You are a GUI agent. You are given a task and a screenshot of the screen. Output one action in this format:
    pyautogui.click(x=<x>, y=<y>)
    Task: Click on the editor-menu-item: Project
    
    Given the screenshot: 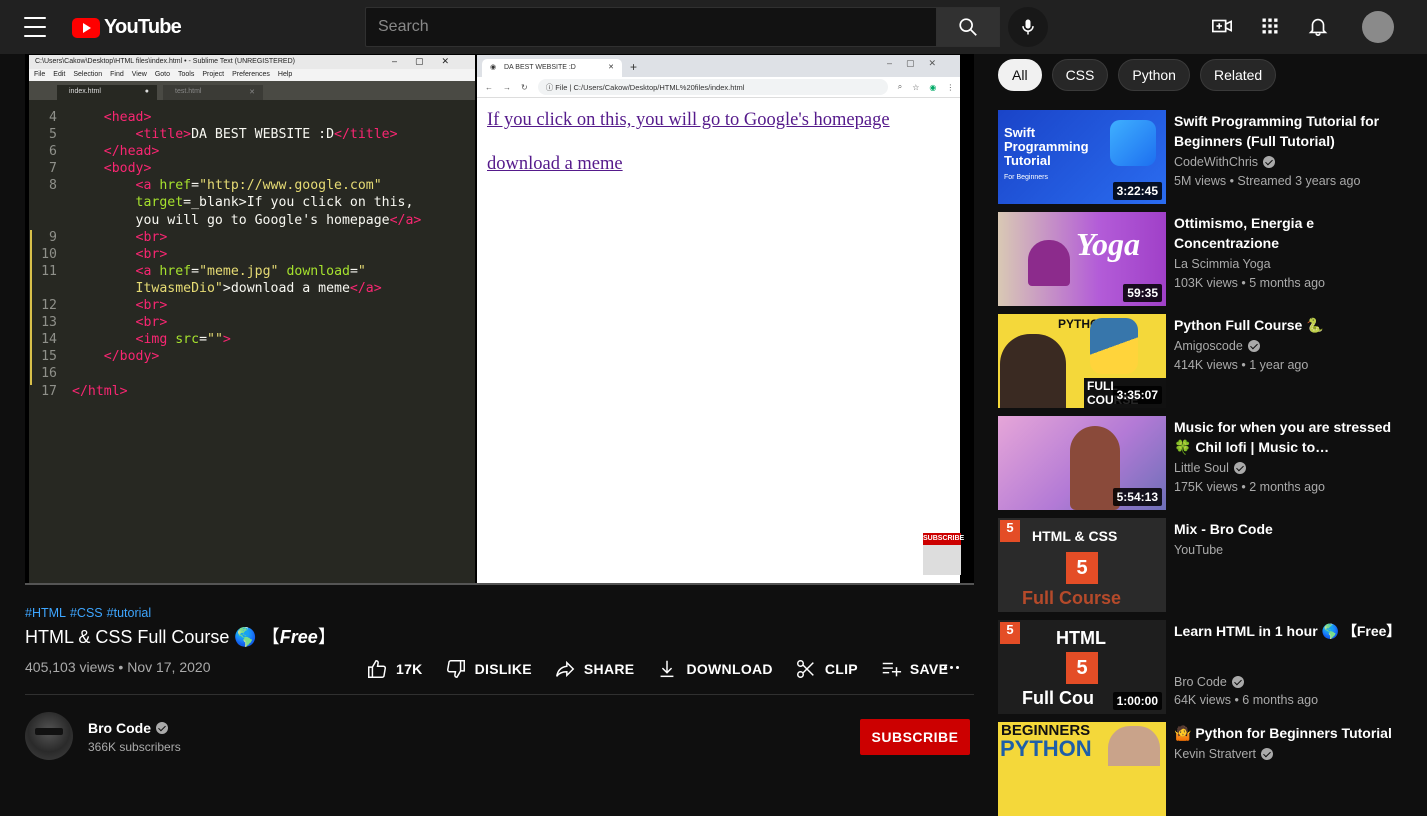 What is the action you would take?
    pyautogui.click(x=213, y=74)
    